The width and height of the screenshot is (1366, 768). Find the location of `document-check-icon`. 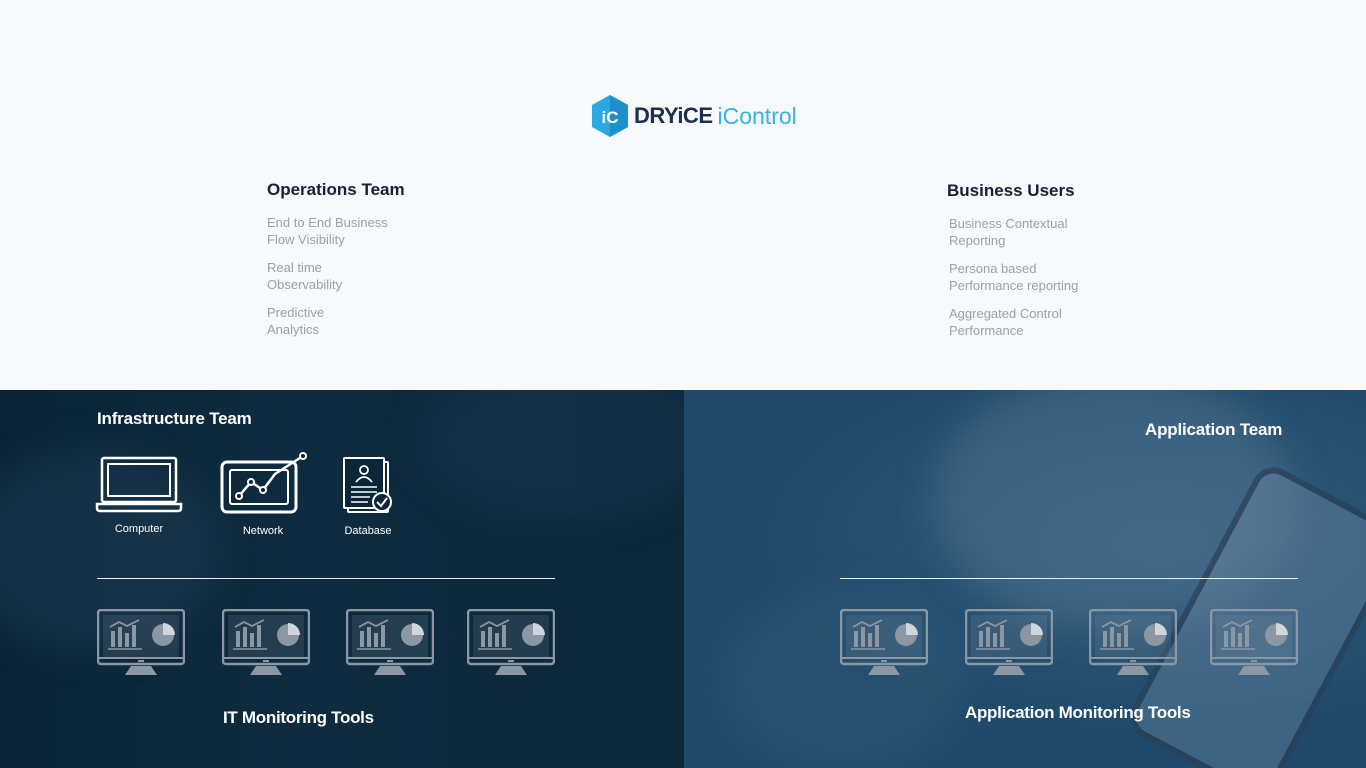

document-check-icon is located at coordinates (367, 485).